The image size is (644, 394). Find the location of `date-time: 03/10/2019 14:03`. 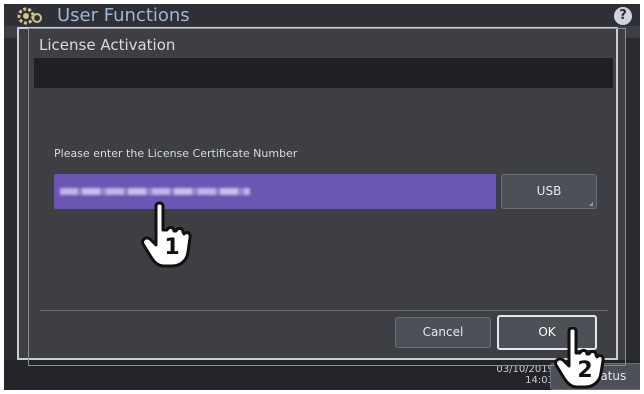

date-time: 03/10/2019 14:03 is located at coordinates (504, 375).